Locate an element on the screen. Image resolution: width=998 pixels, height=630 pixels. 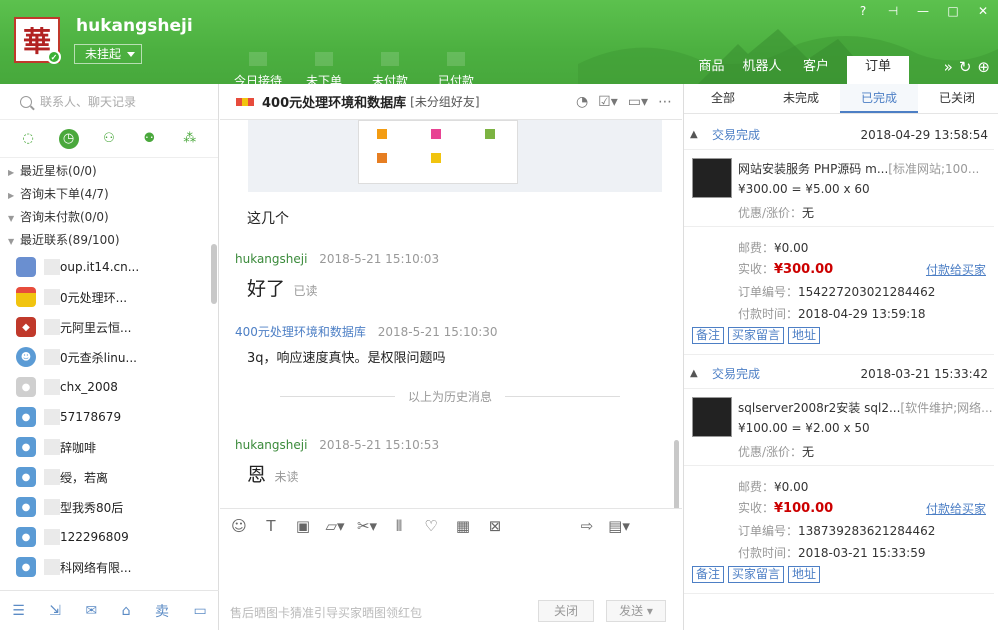
tab-customer: 客户 is located at coordinates (816, 70).